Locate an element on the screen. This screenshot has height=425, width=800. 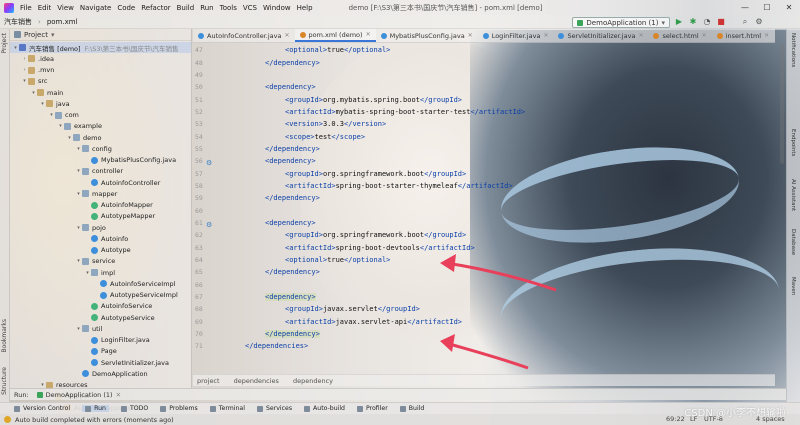
annotation-arrows is located at coordinates (498, 312).